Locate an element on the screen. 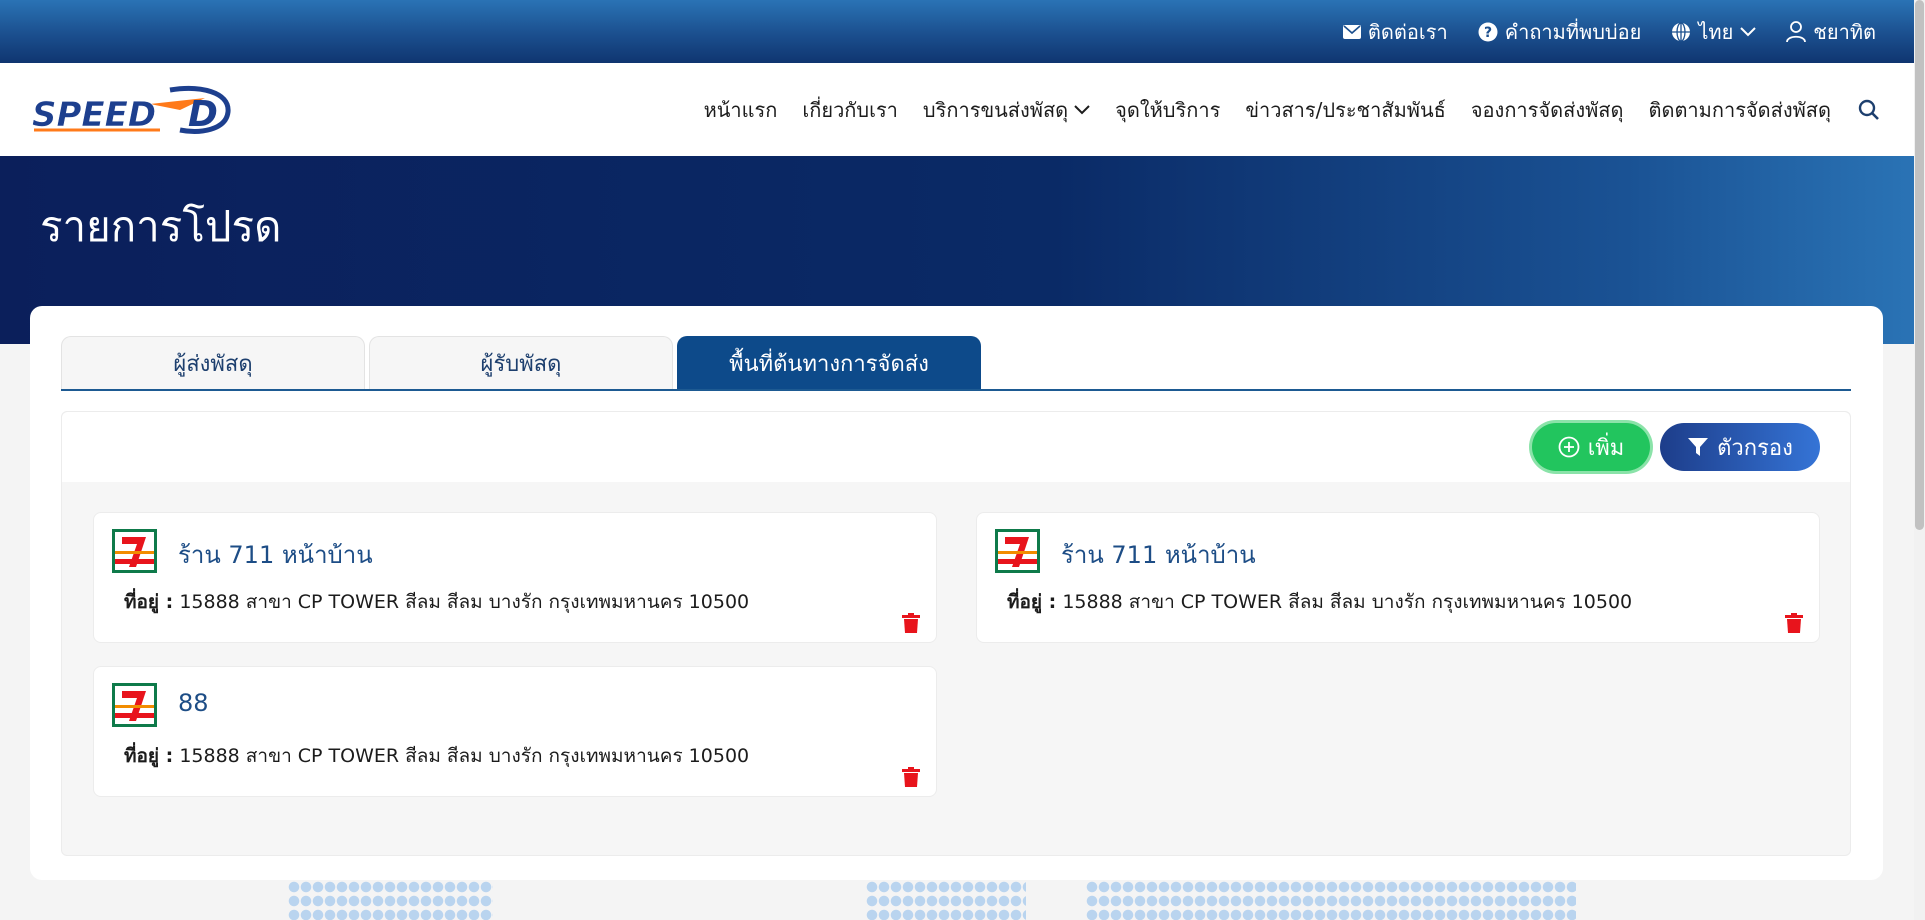  contact-link: ติดต่อเรา is located at coordinates (1395, 32).